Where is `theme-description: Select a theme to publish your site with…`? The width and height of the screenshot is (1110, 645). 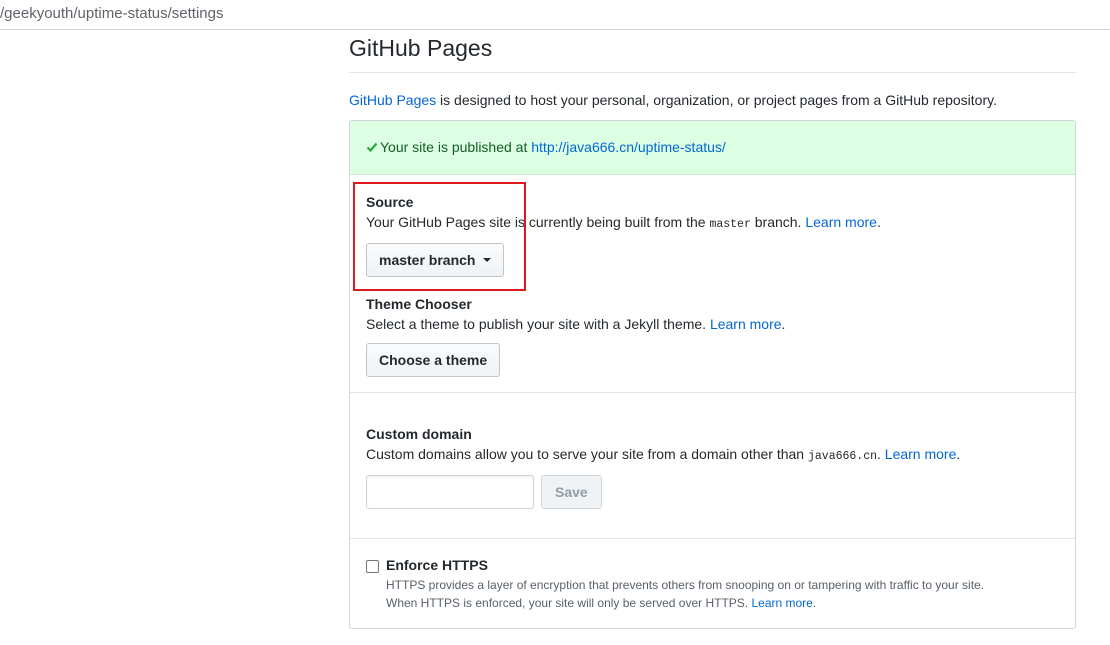
theme-description: Select a theme to publish your site with… is located at coordinates (711, 324).